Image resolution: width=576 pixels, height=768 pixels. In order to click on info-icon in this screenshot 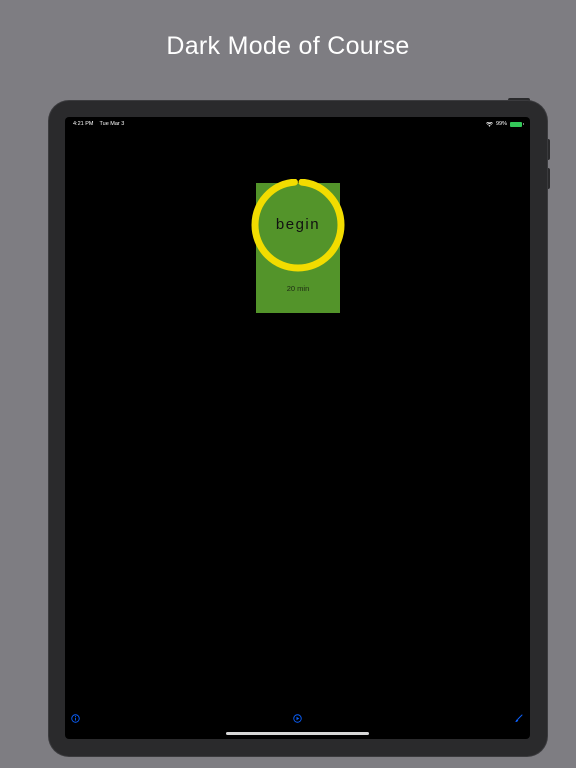, I will do `click(75, 718)`.